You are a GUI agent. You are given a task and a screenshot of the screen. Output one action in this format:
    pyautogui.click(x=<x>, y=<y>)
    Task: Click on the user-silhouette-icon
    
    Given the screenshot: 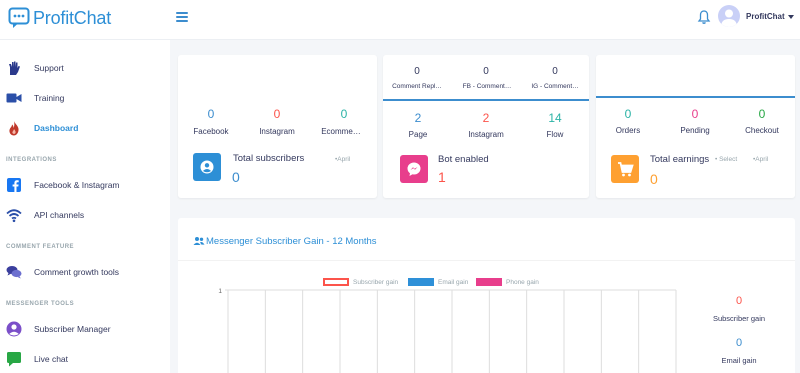 What is the action you would take?
    pyautogui.click(x=729, y=18)
    